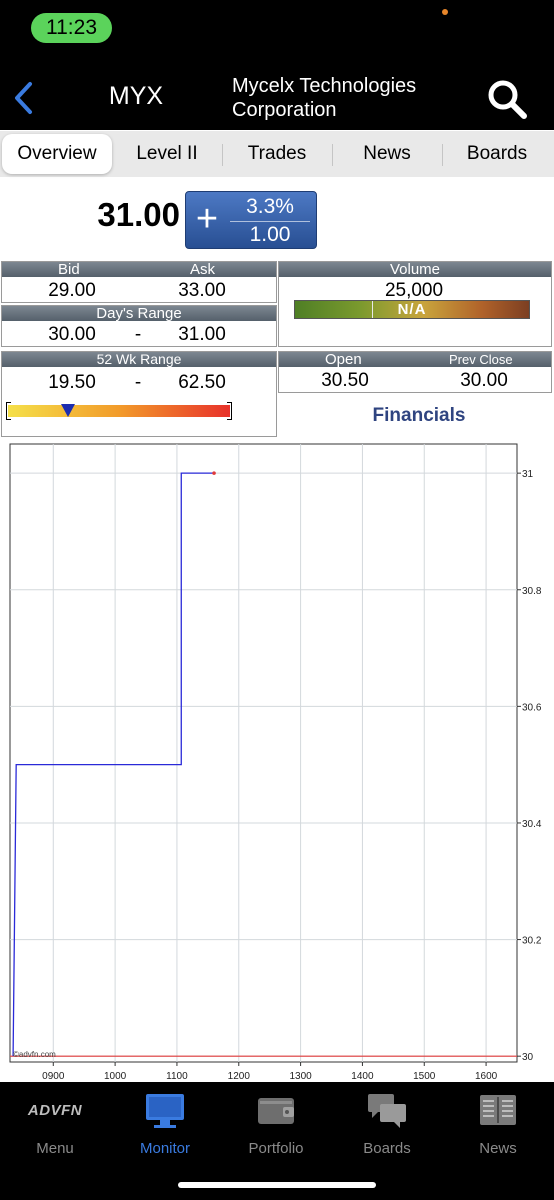 This screenshot has width=554, height=1200. What do you see at coordinates (528, 1057) in the screenshot?
I see `y-tick-label: 30` at bounding box center [528, 1057].